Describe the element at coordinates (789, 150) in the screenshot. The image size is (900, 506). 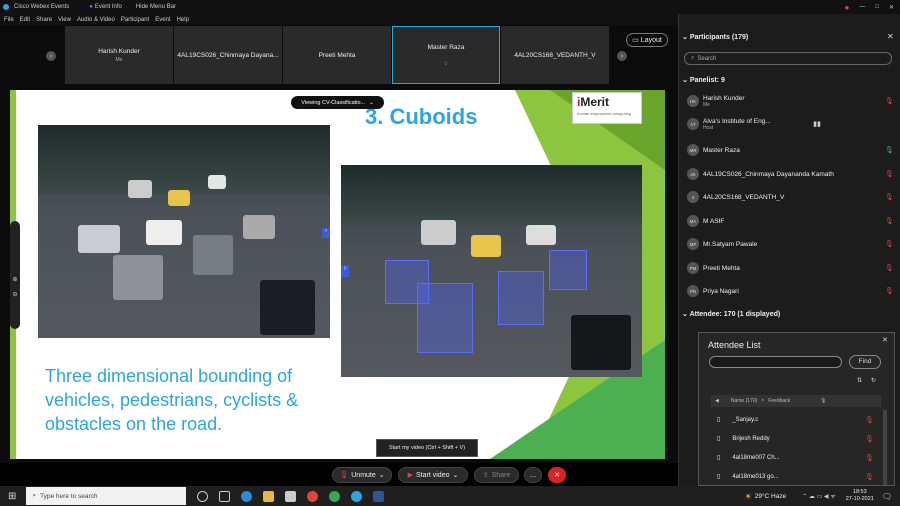
I see `panelist-row: MR Master Raza 🎙` at that location.